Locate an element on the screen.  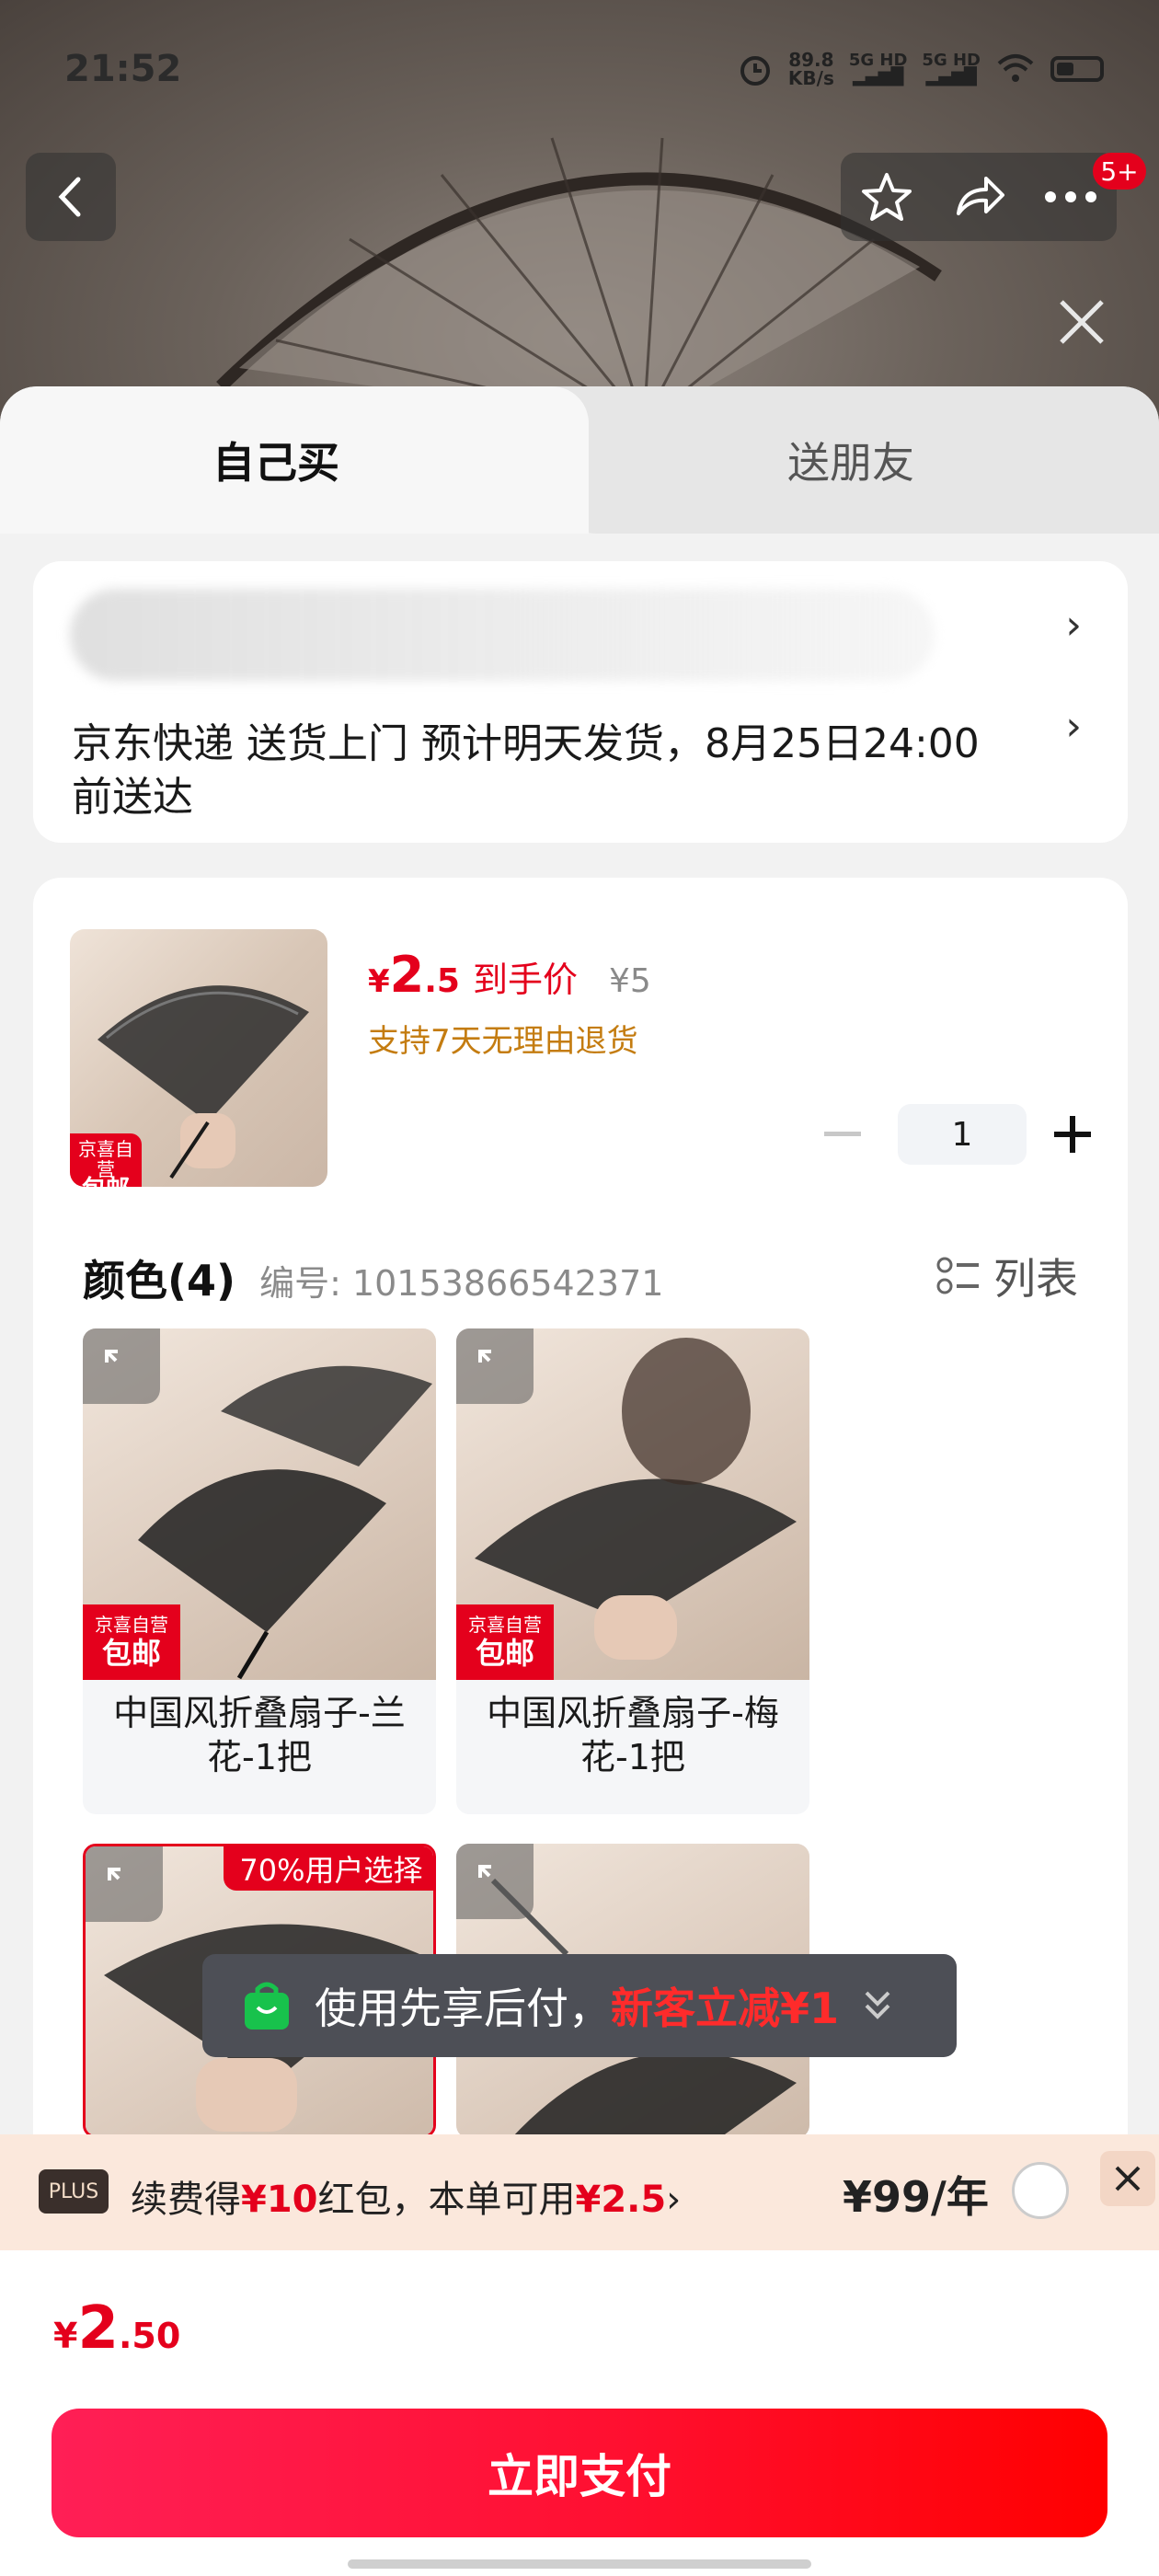
minus-icon is located at coordinates (842, 1134).